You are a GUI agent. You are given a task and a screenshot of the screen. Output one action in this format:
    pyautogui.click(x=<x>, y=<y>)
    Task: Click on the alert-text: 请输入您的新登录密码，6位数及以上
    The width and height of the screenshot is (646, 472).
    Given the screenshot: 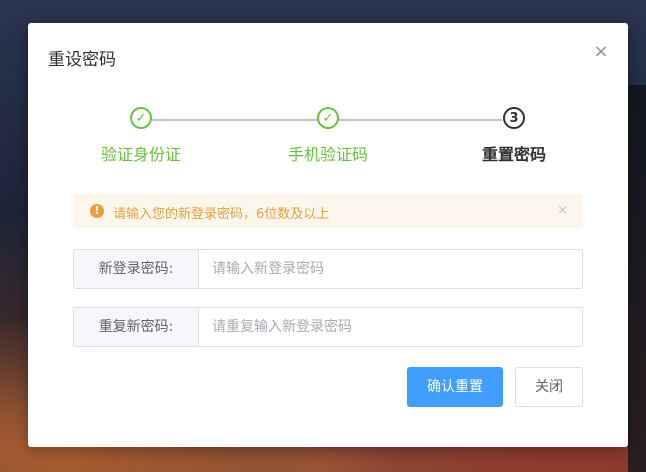 What is the action you would take?
    pyautogui.click(x=221, y=214)
    